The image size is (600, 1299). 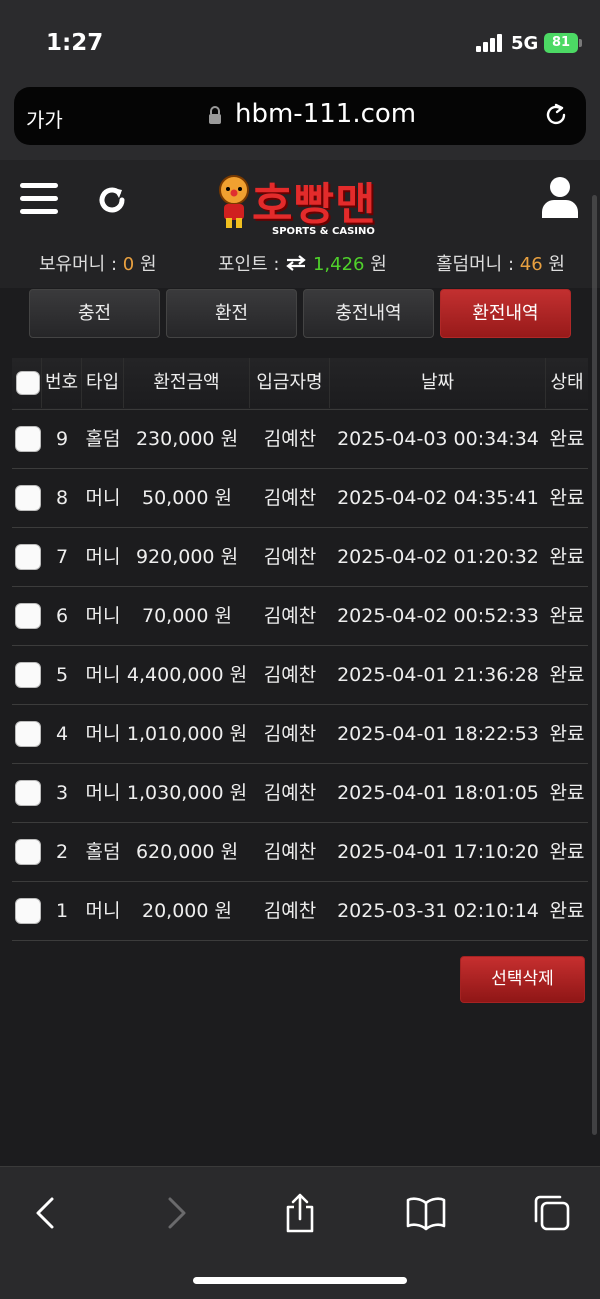 I want to click on table-row: 5 머니 4,400,000 원 김예찬 2025-04-01 21:36:28 완료, so click(x=300, y=675).